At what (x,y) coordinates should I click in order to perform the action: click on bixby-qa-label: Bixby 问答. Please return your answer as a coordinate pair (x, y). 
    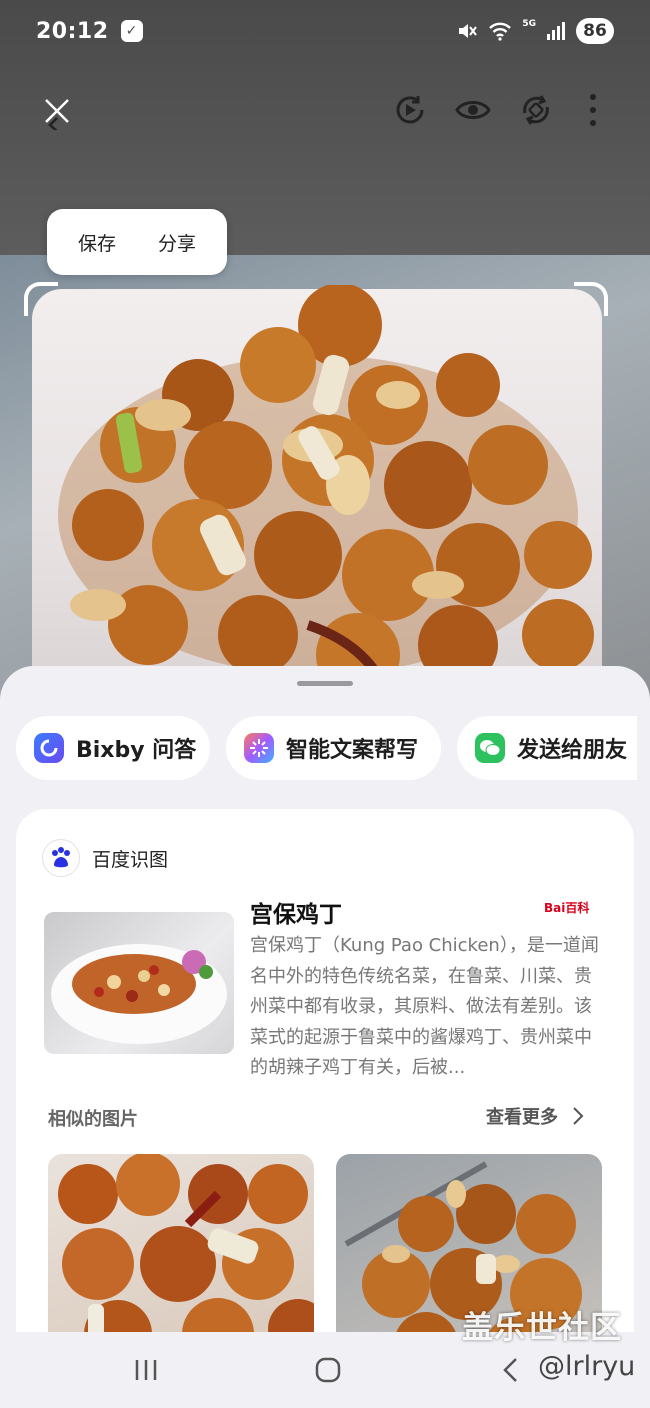
    Looking at the image, I should click on (136, 750).